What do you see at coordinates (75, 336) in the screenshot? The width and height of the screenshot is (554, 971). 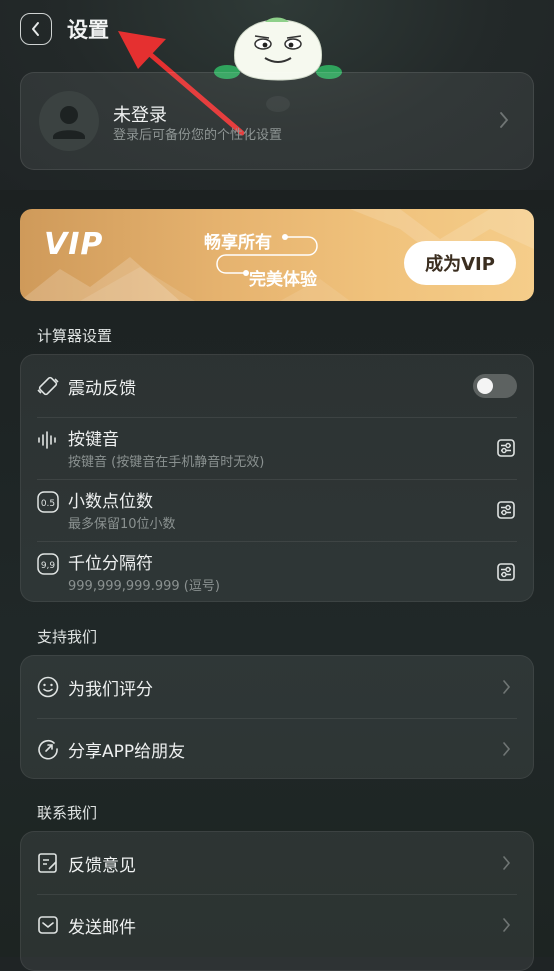 I see `section-title-calculator: 计算器设置` at bounding box center [75, 336].